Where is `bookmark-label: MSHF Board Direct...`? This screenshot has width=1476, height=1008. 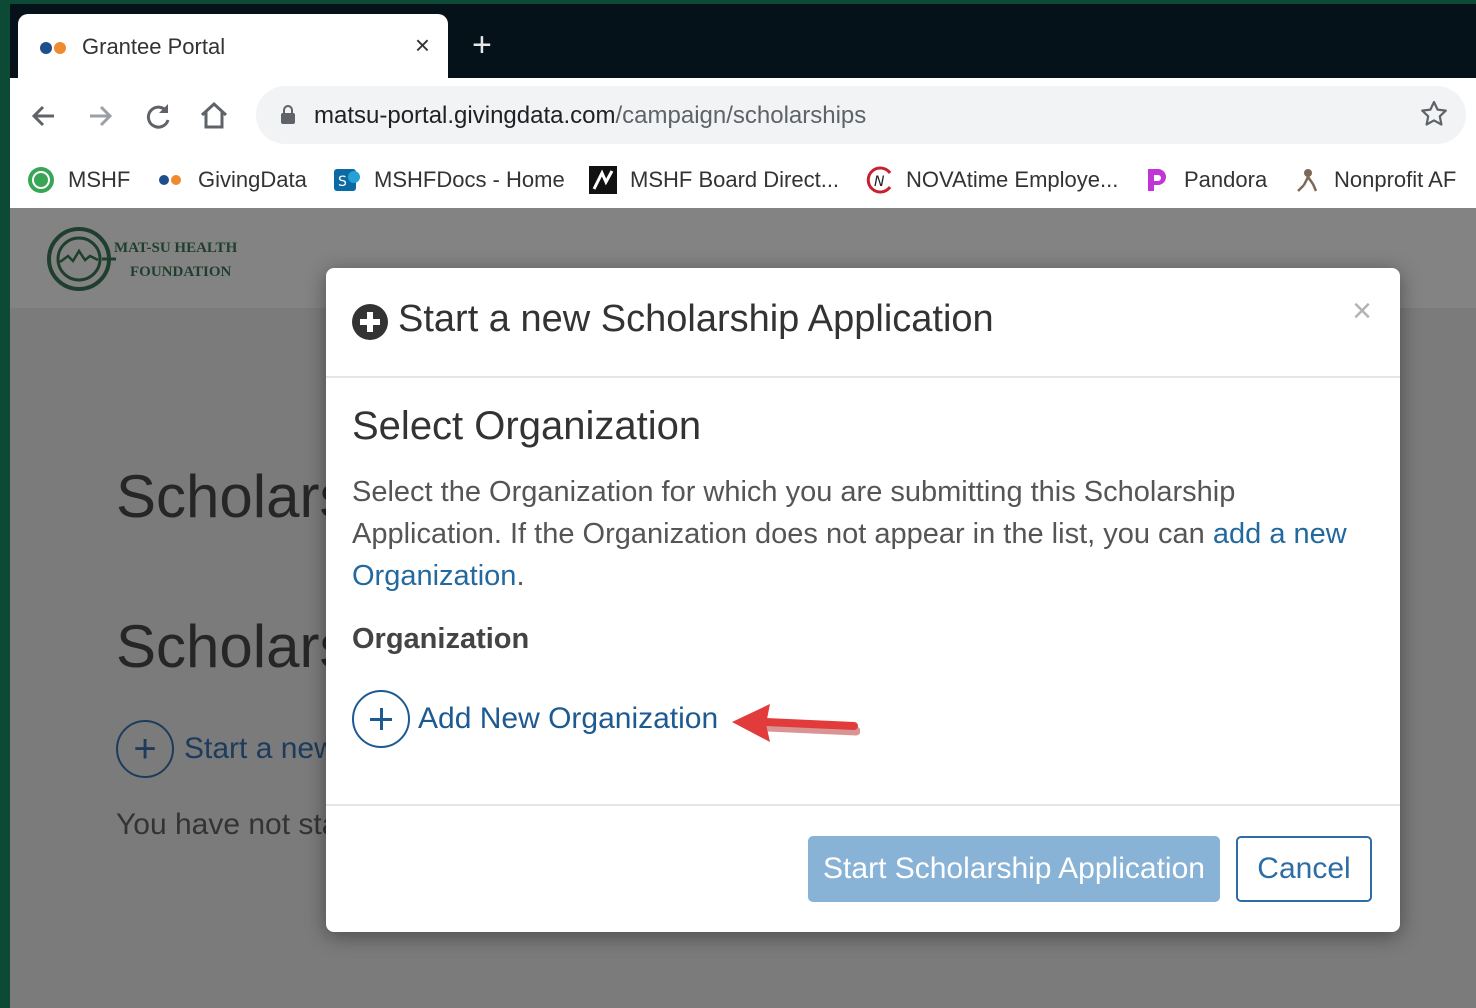 bookmark-label: MSHF Board Direct... is located at coordinates (735, 179).